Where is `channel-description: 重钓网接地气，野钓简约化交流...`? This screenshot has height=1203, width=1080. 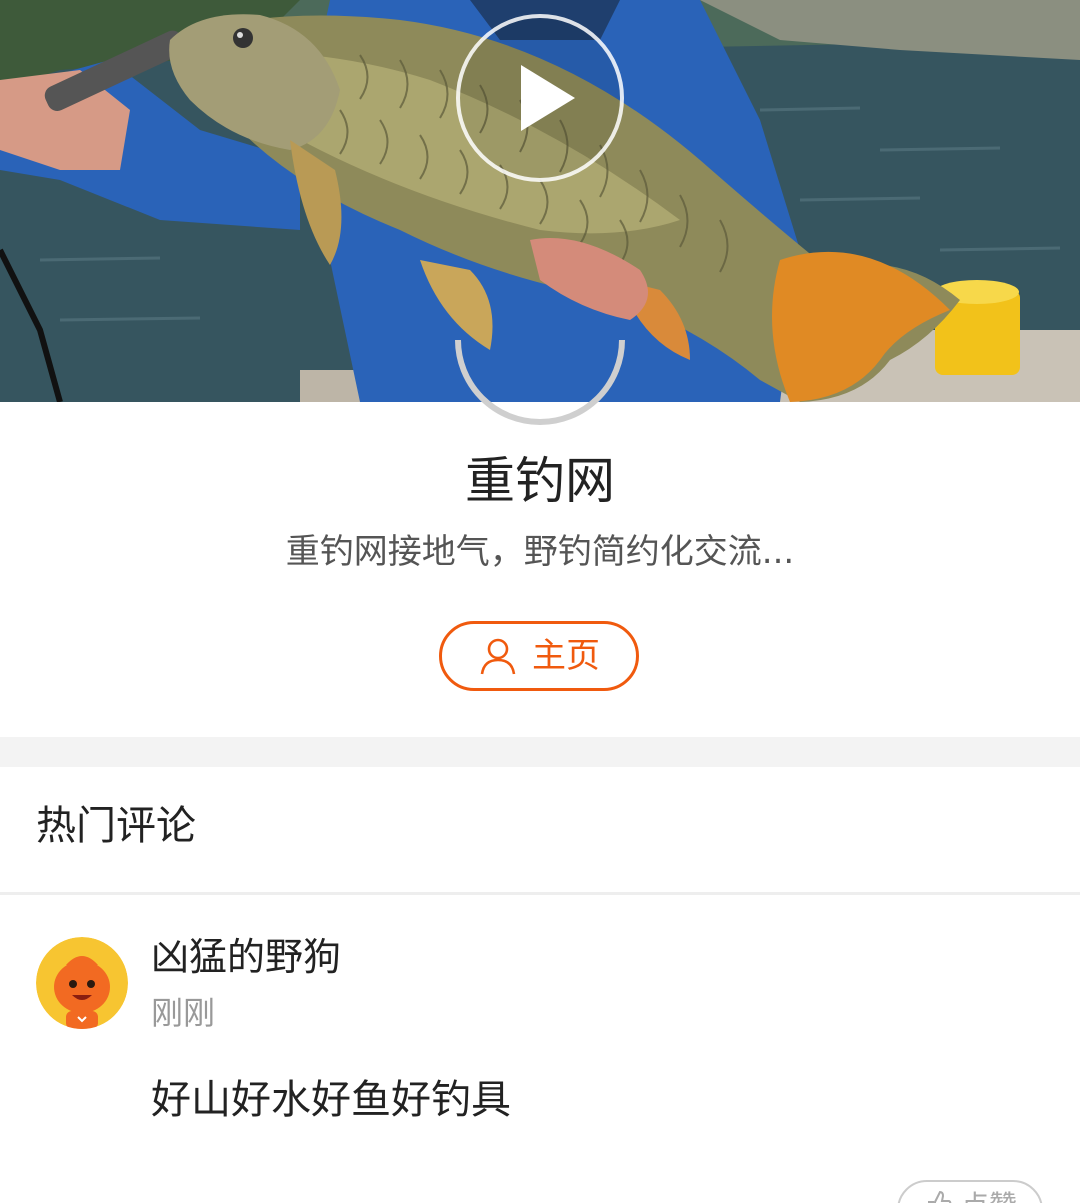 channel-description: 重钓网接地气，野钓简约化交流... is located at coordinates (540, 552).